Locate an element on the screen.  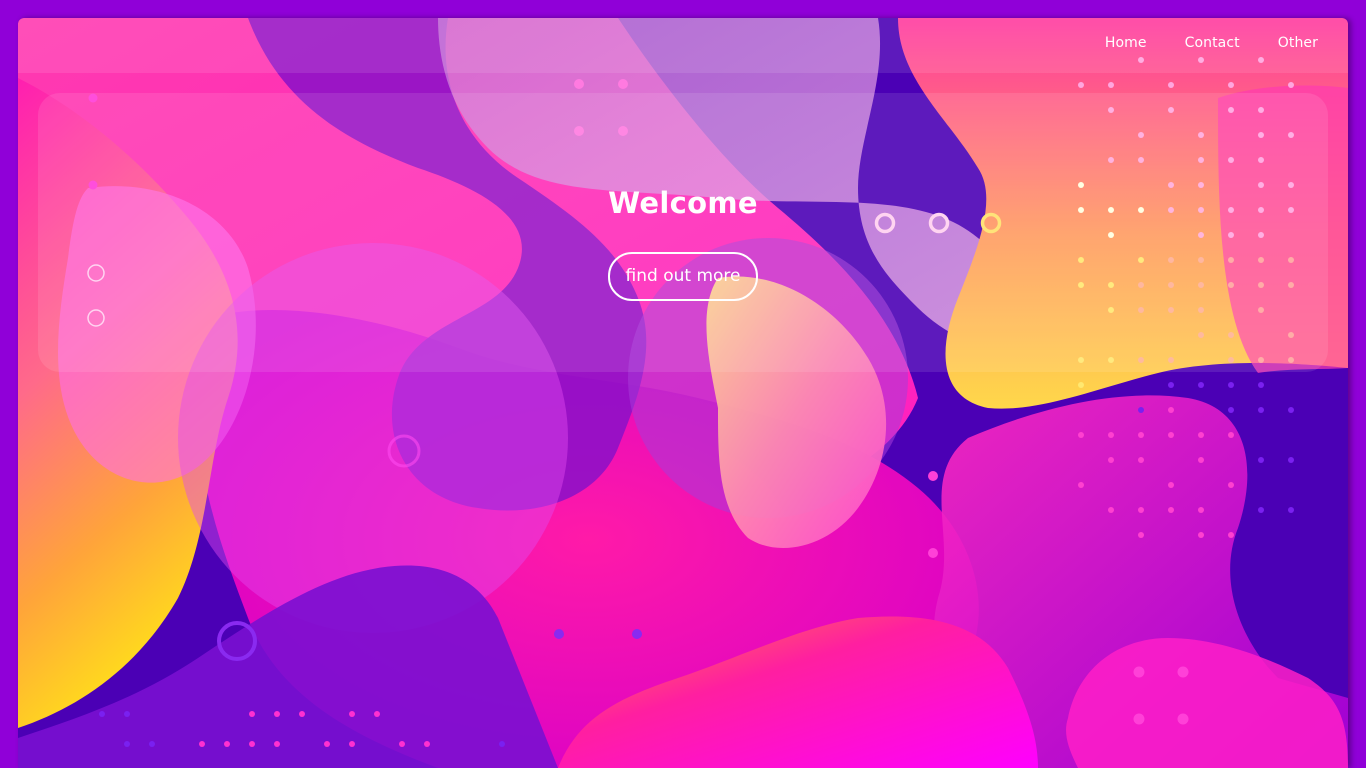
nav-links: Home Contact Other is located at coordinates (1192, 43).